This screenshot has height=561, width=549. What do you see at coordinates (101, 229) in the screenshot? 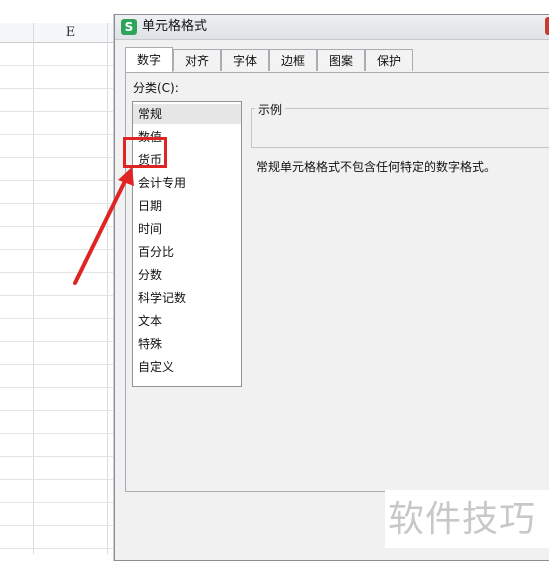
I see `arrow-shaft` at bounding box center [101, 229].